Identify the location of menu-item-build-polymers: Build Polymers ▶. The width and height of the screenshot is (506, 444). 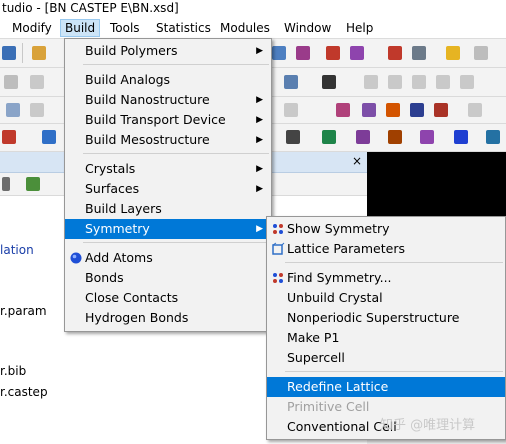
(168, 51).